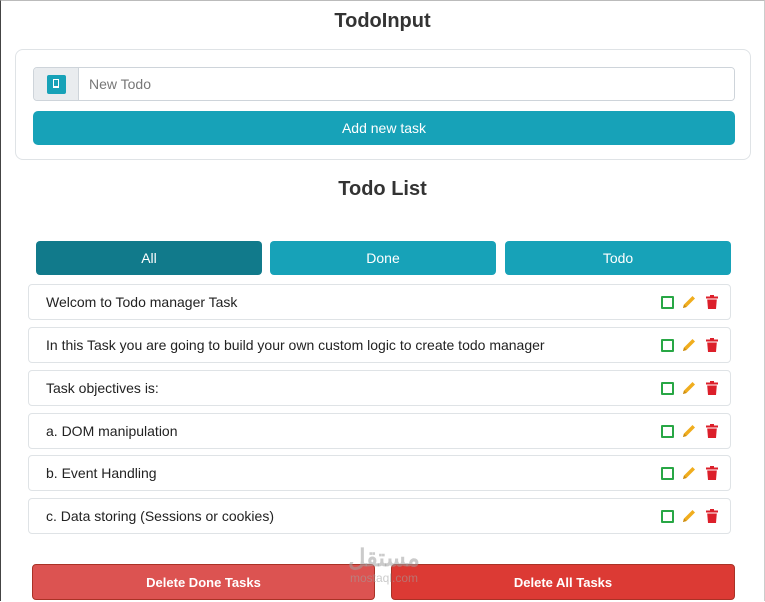 The height and width of the screenshot is (602, 765). Describe the element at coordinates (379, 516) in the screenshot. I see `todo-item: c. Data storing (Sessions or cookies)` at that location.